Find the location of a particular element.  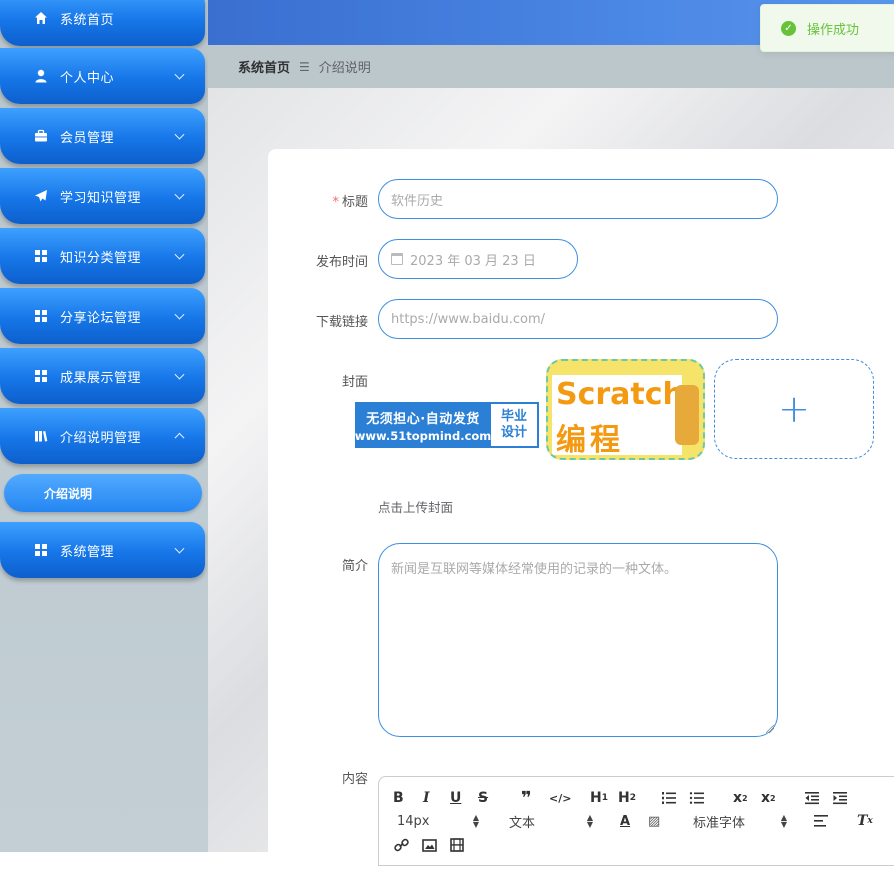

cover-image-logo: 无须担心·自动发货 www.51topmind.com 毕业 设计 is located at coordinates (447, 425).